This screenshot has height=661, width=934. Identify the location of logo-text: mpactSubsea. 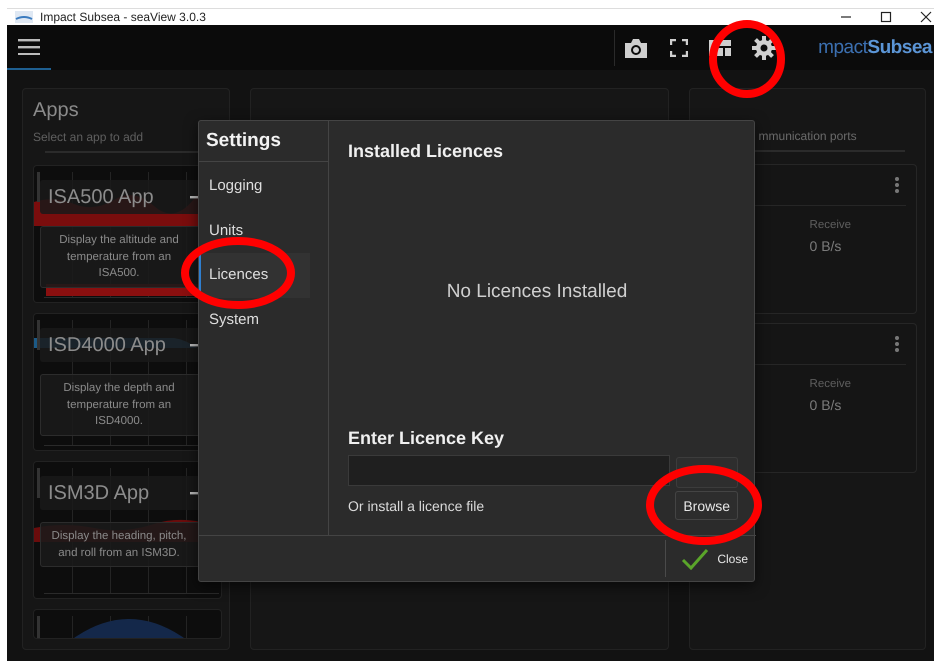
(875, 47).